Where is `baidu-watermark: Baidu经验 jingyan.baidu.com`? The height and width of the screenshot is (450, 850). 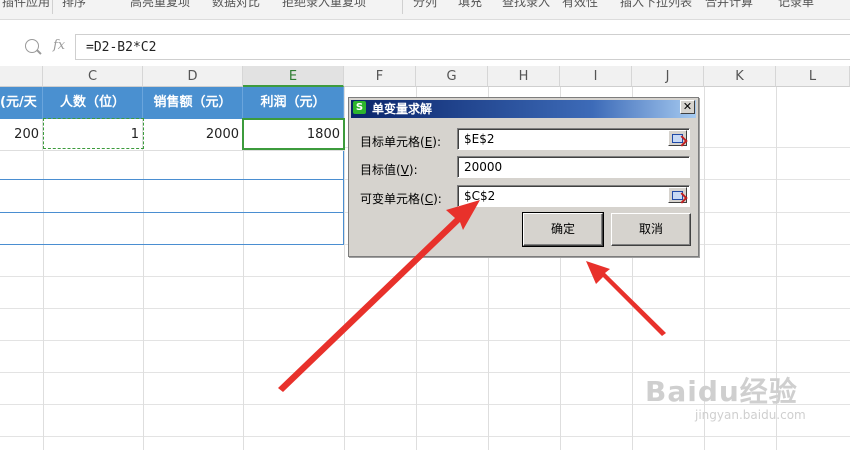 baidu-watermark: Baidu经验 jingyan.baidu.com is located at coordinates (725, 396).